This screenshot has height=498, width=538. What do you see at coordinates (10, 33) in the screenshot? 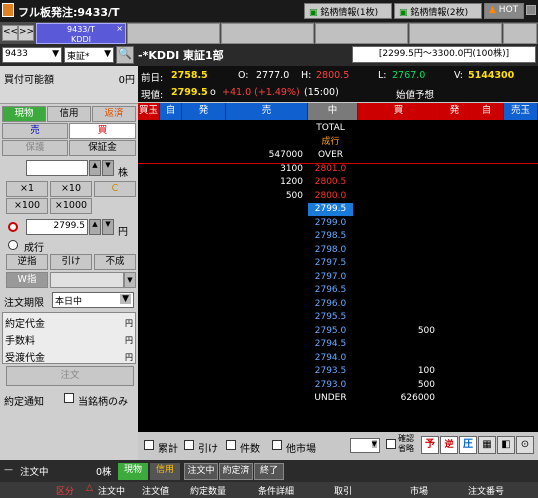
I see `tab-prev-button: <<` at bounding box center [10, 33].